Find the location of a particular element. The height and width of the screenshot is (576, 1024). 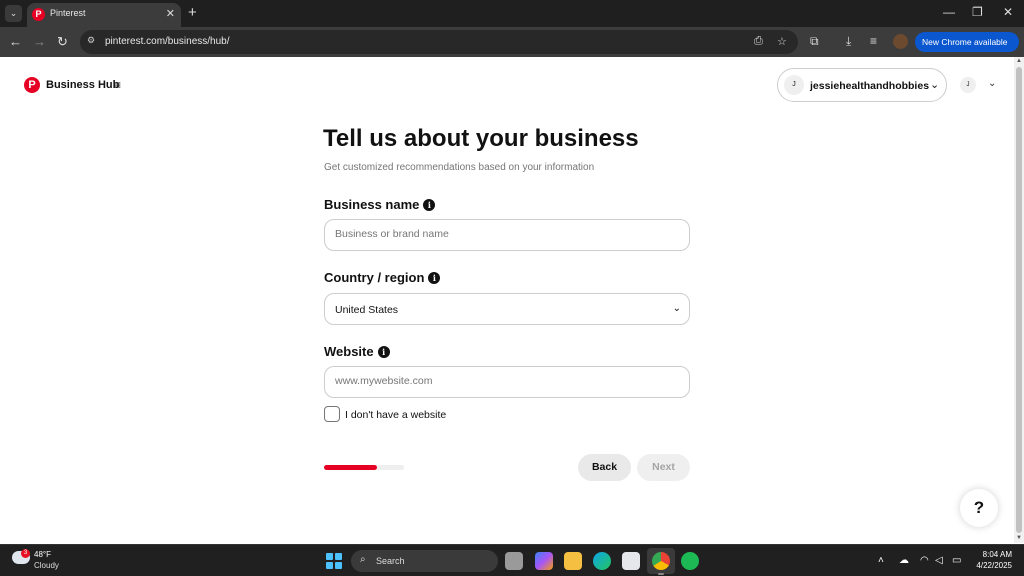

country-label: Country / region i is located at coordinates (382, 277).